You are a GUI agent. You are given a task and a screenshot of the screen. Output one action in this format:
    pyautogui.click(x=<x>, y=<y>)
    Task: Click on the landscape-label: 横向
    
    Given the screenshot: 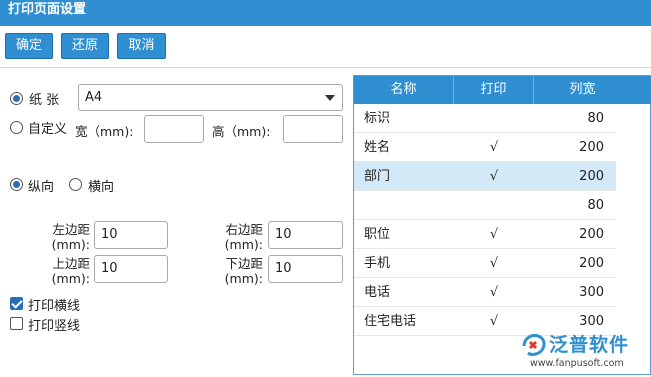 What is the action you would take?
    pyautogui.click(x=101, y=187)
    